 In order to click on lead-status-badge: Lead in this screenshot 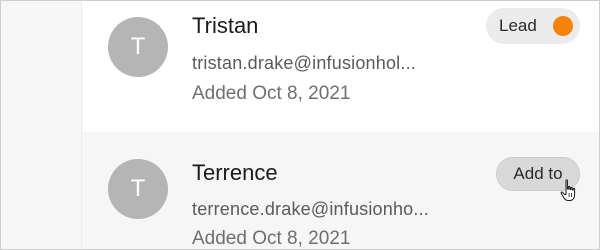, I will do `click(533, 26)`.